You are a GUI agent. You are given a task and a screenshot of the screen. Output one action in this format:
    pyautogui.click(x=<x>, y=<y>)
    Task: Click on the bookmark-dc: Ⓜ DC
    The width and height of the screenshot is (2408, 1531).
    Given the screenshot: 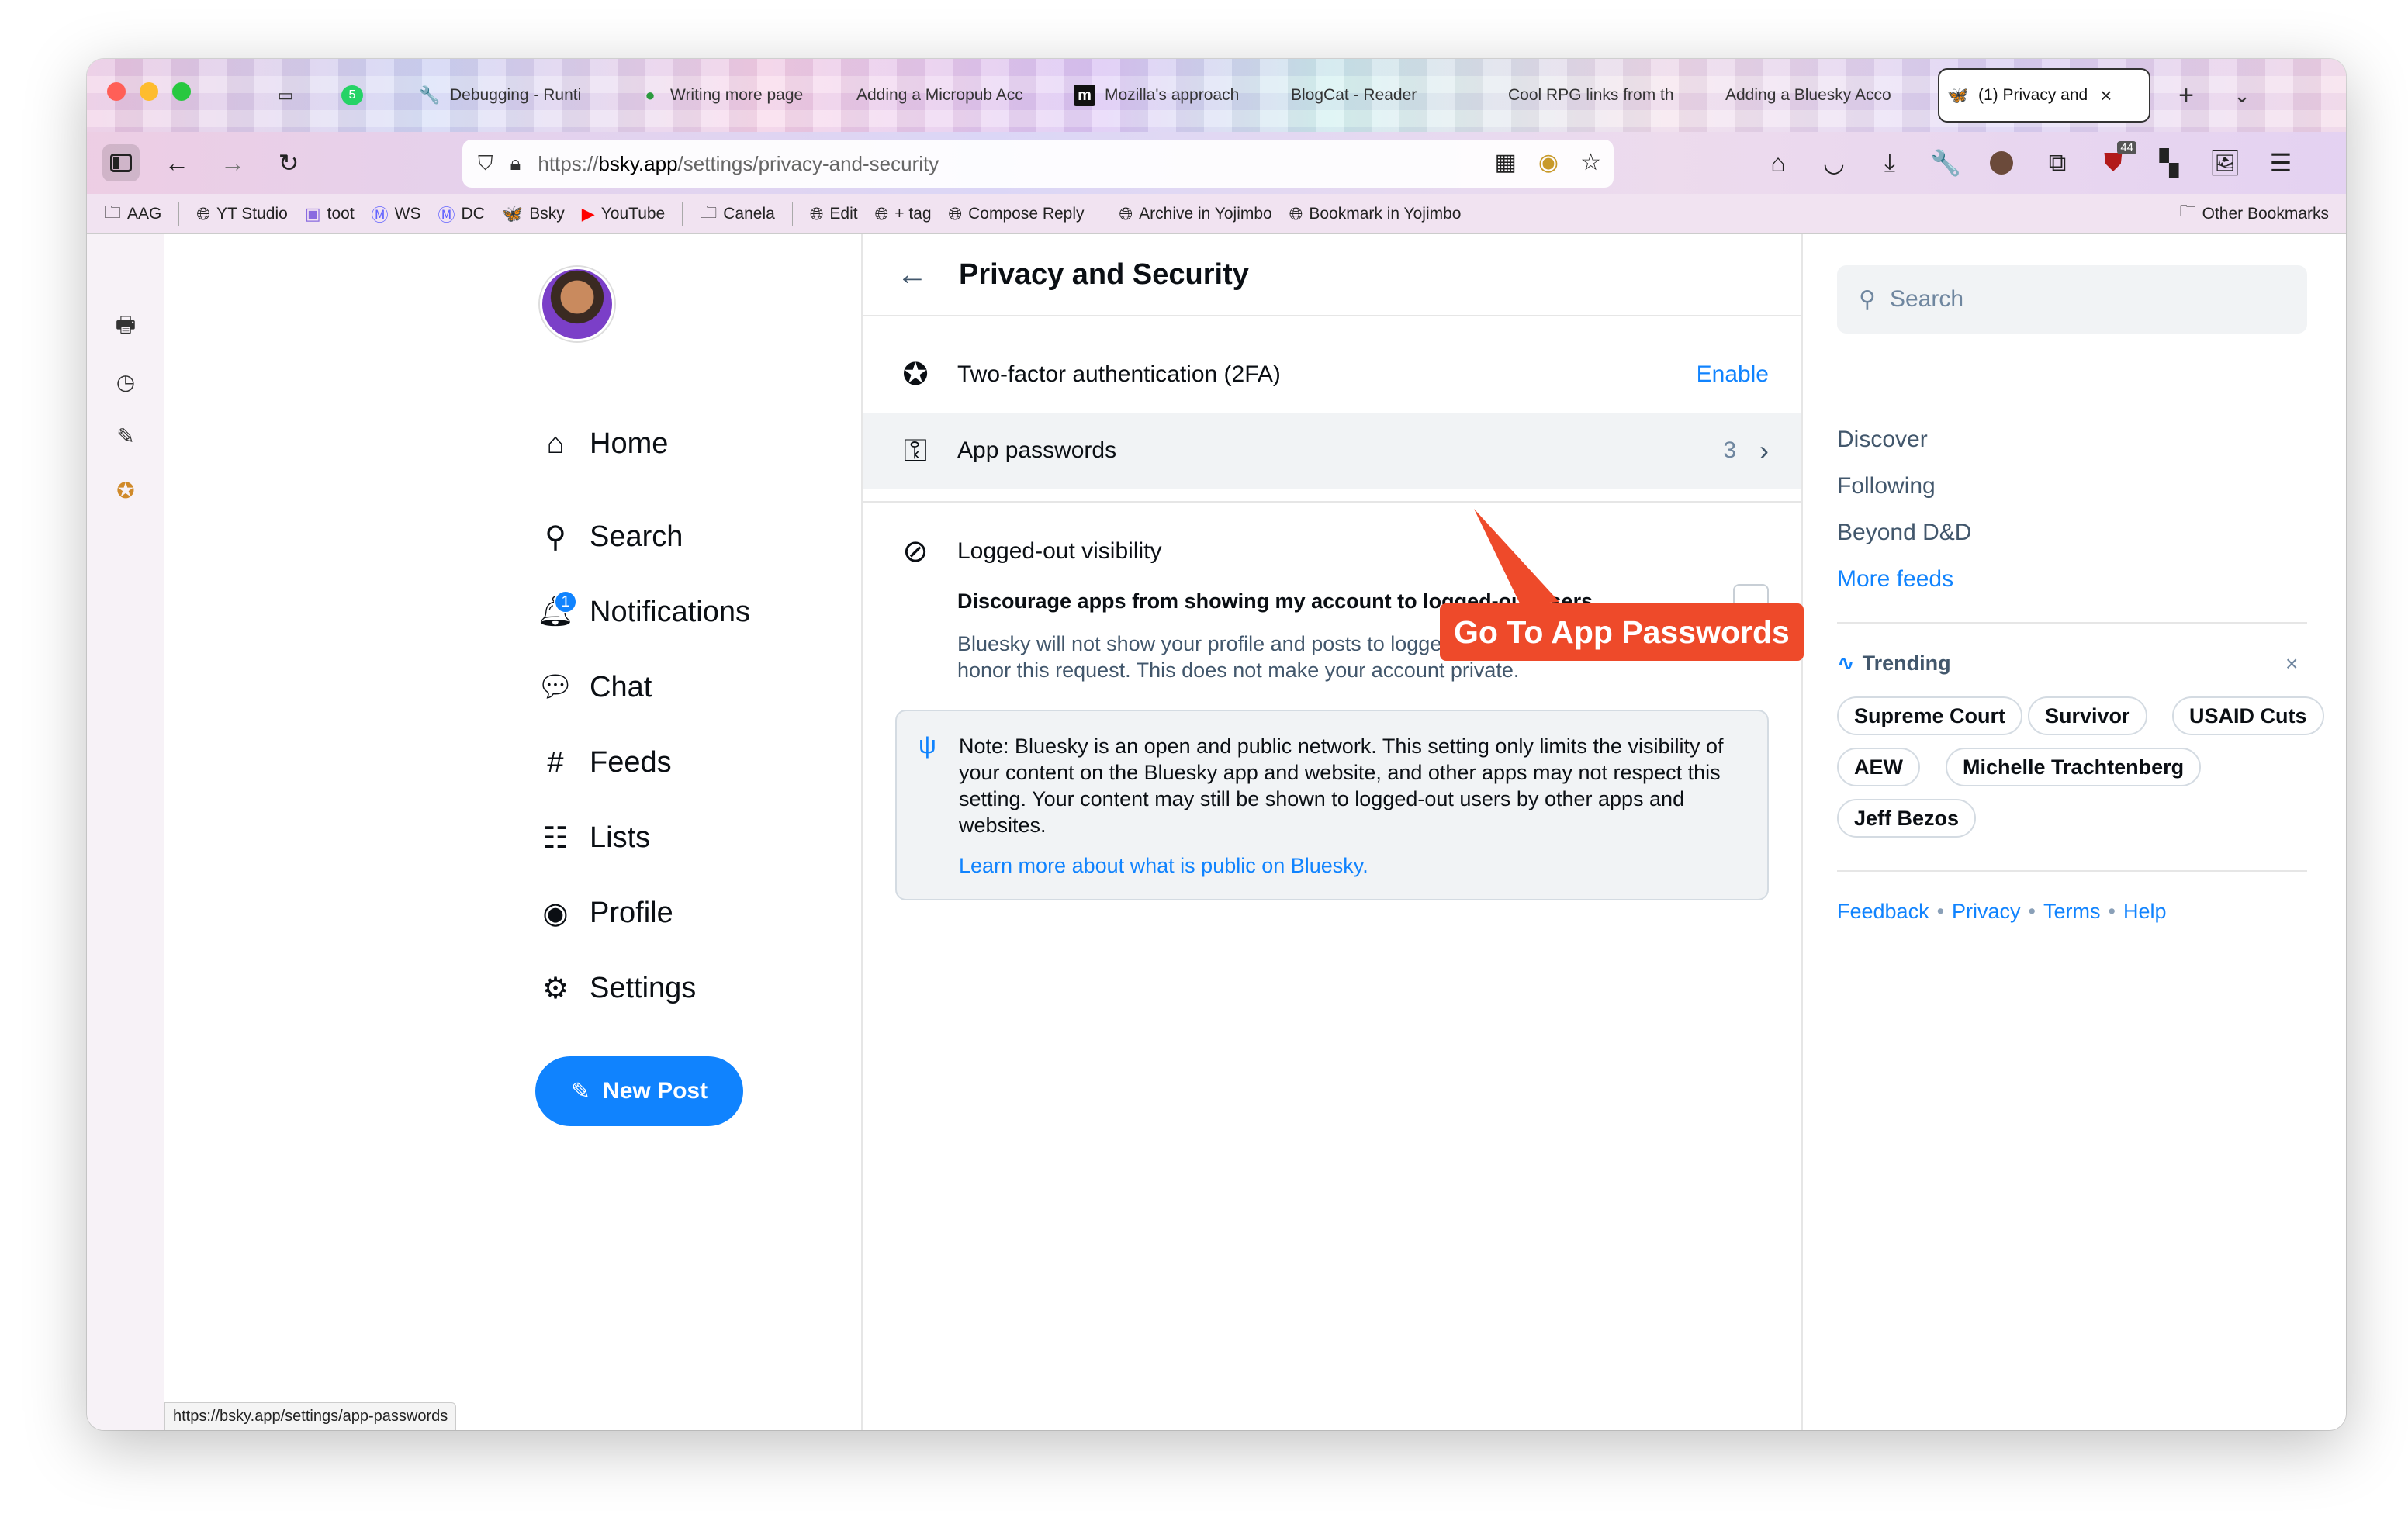 What is the action you would take?
    pyautogui.click(x=462, y=214)
    